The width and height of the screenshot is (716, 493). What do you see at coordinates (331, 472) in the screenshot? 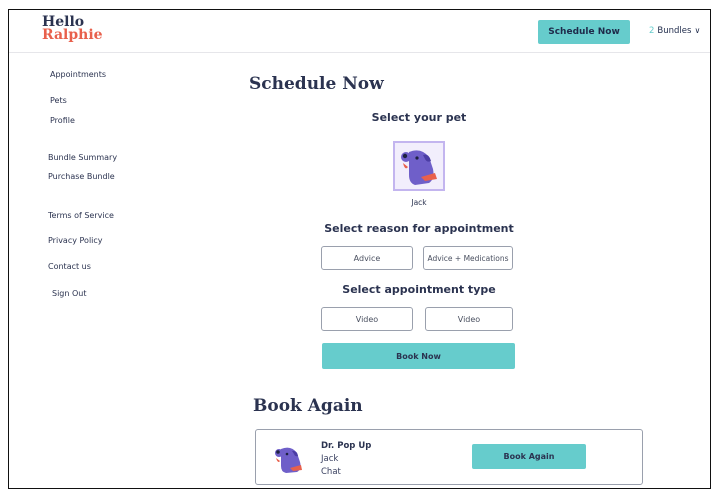
I see `previous-appointment-type: Chat` at bounding box center [331, 472].